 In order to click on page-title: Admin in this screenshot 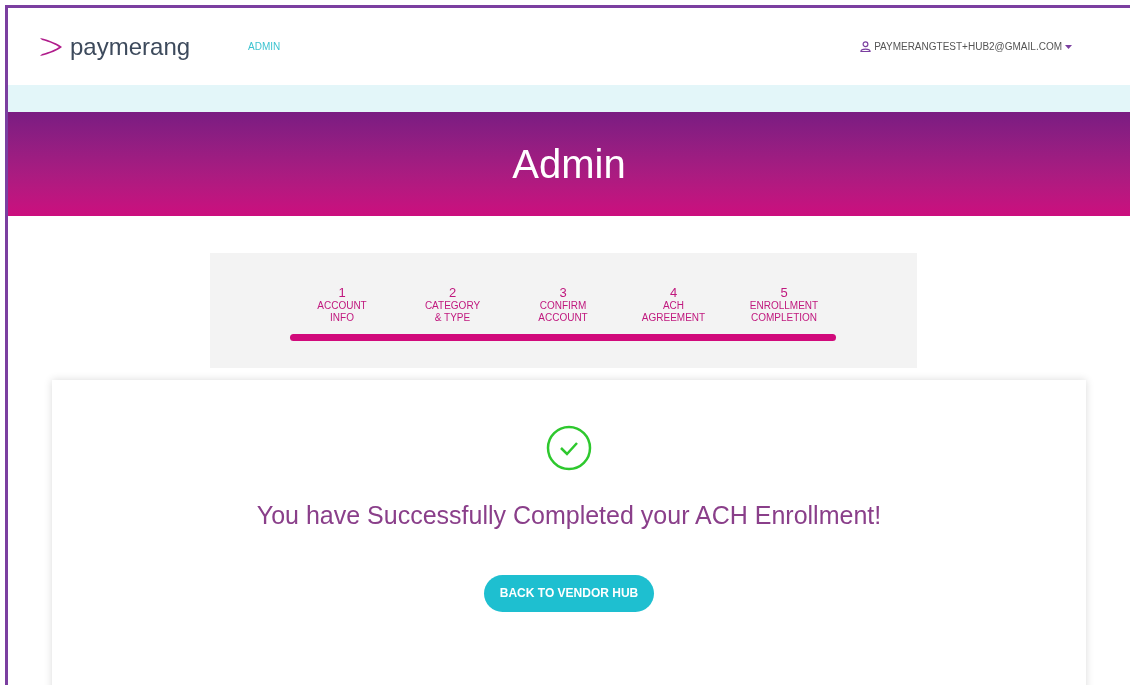, I will do `click(569, 164)`.